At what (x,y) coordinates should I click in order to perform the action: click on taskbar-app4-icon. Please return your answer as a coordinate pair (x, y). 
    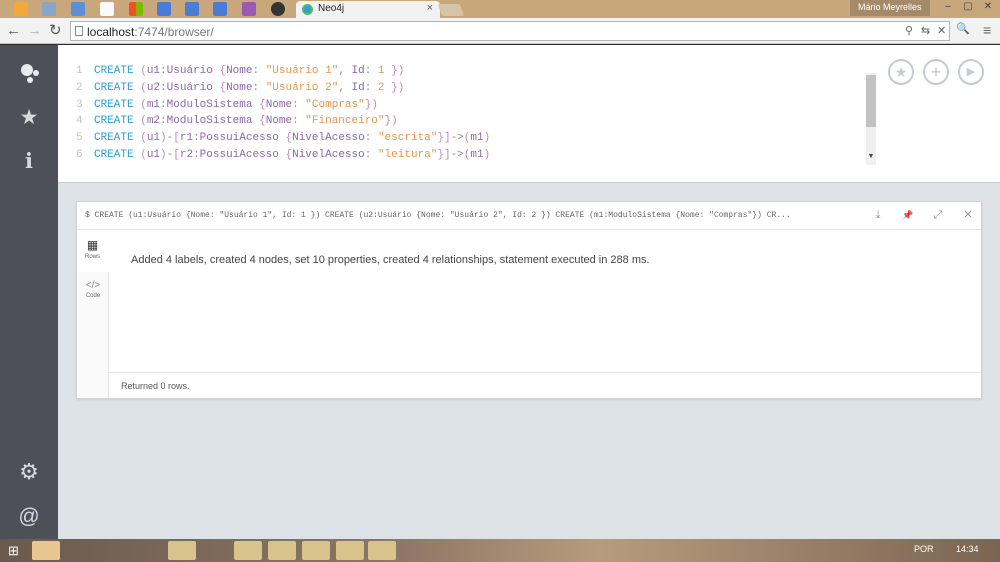
    Looking at the image, I should click on (382, 550).